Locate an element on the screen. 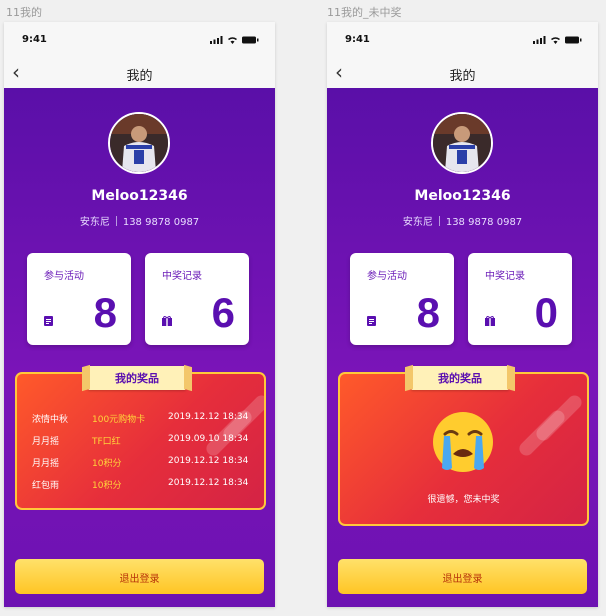 This screenshot has width=606, height=616. crying-face-emoji is located at coordinates (463, 442).